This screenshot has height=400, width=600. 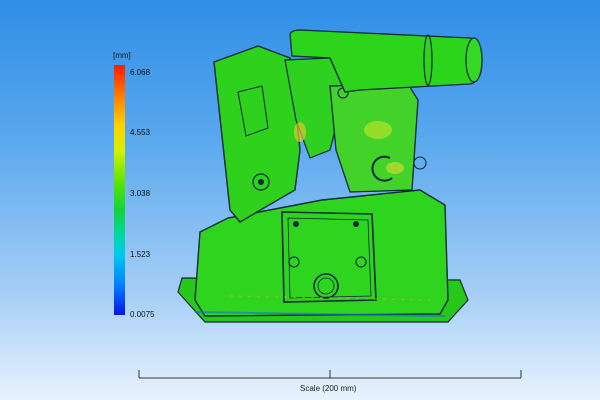 What do you see at coordinates (328, 388) in the screenshot?
I see `scale-label: Scale (200 mm)` at bounding box center [328, 388].